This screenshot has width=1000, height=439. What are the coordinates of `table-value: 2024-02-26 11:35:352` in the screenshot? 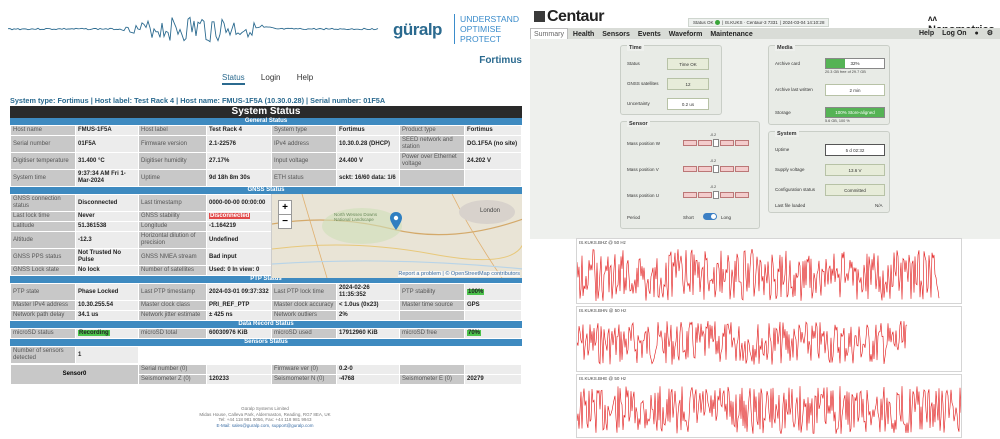 It's located at (368, 292).